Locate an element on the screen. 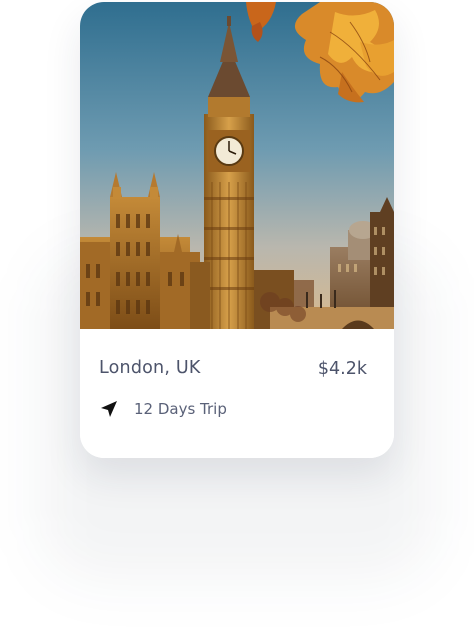 This screenshot has width=474, height=639. trip-duration-row: 12 Days Trip is located at coordinates (163, 409).